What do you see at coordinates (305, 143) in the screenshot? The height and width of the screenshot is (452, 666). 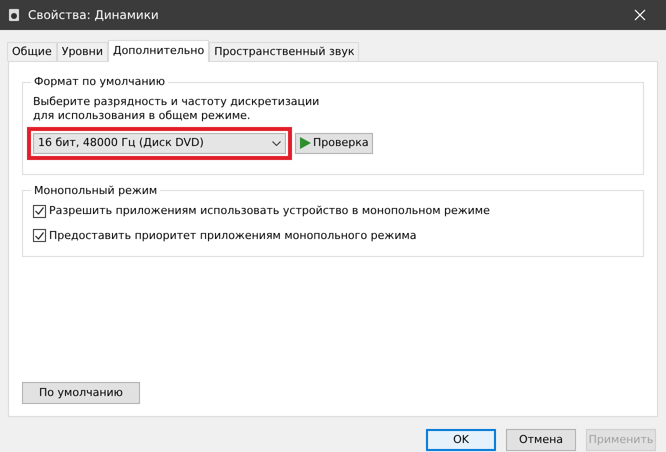 I see `play-icon` at bounding box center [305, 143].